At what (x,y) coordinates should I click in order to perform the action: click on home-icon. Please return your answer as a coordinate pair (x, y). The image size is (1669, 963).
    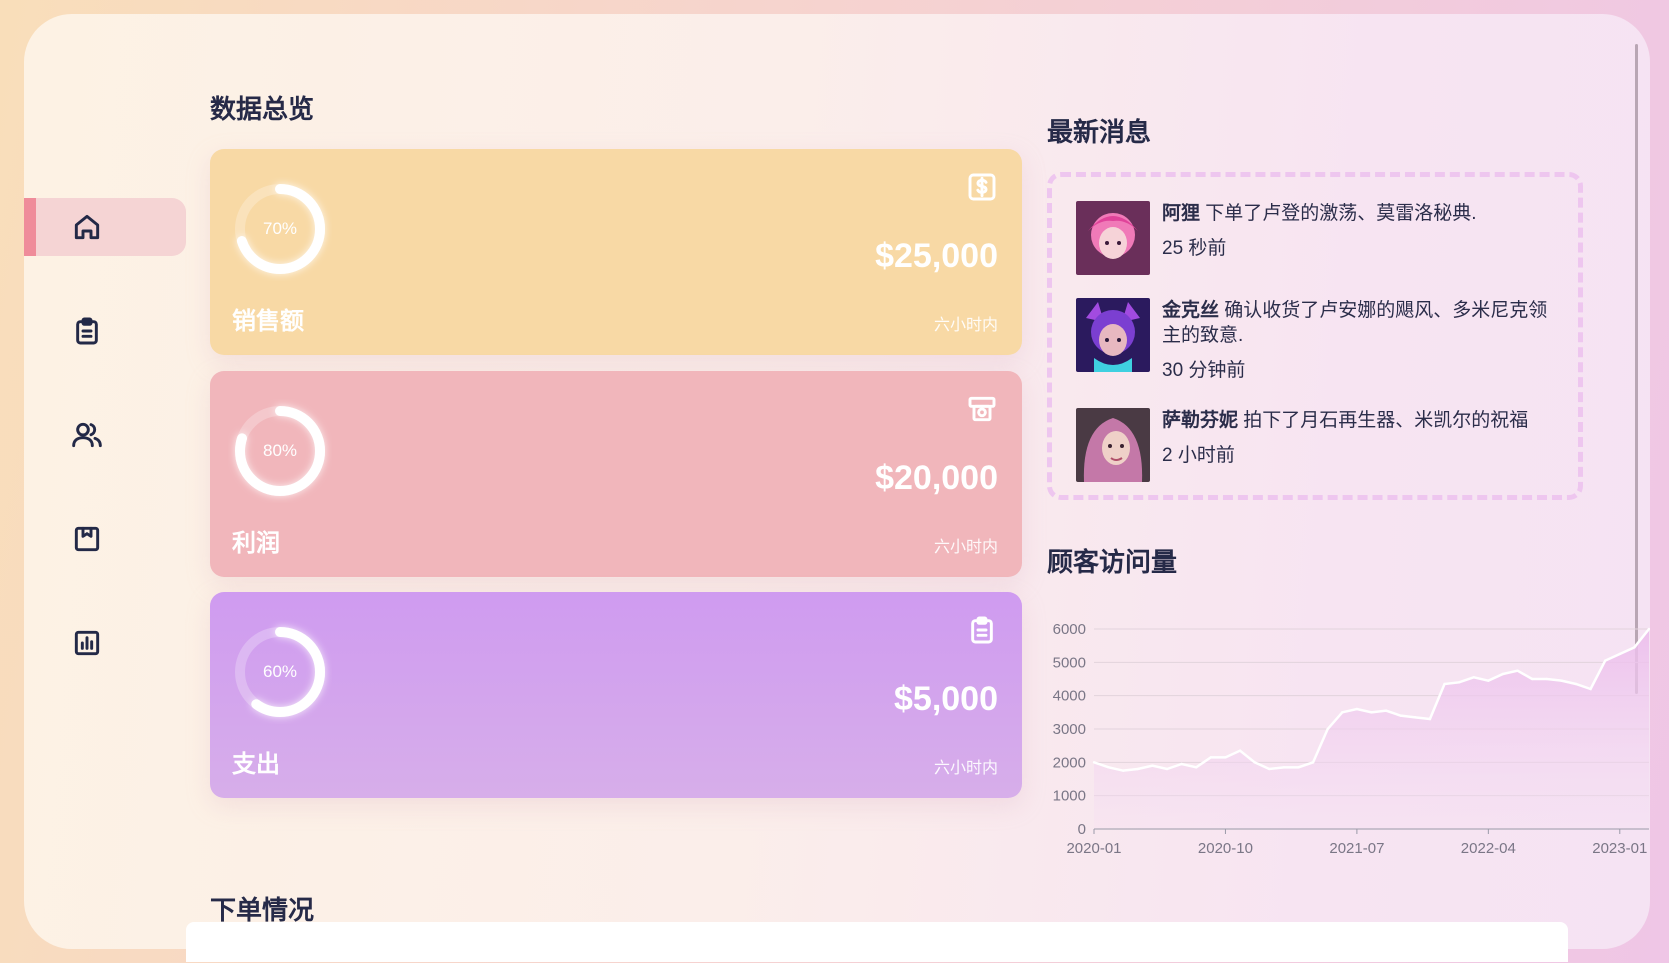
    Looking at the image, I should click on (87, 227).